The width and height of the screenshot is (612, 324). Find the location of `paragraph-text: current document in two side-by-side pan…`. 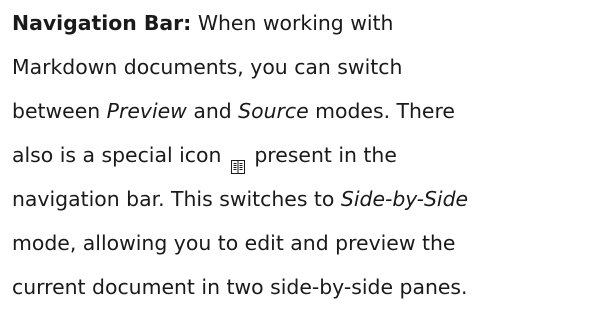

paragraph-text: current document in two side-by-side pan… is located at coordinates (240, 287).